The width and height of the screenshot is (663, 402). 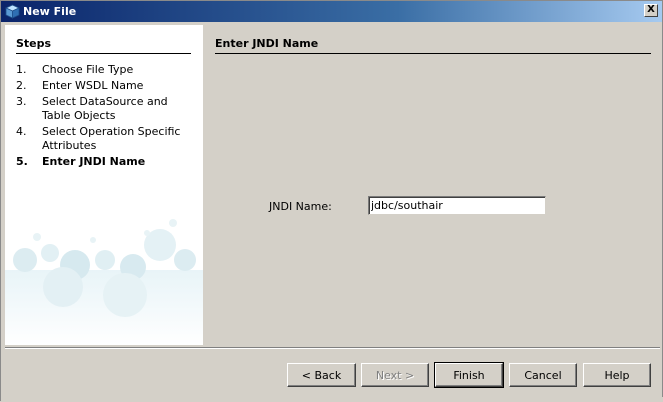 I want to click on steps-heading: Steps, so click(x=103, y=45).